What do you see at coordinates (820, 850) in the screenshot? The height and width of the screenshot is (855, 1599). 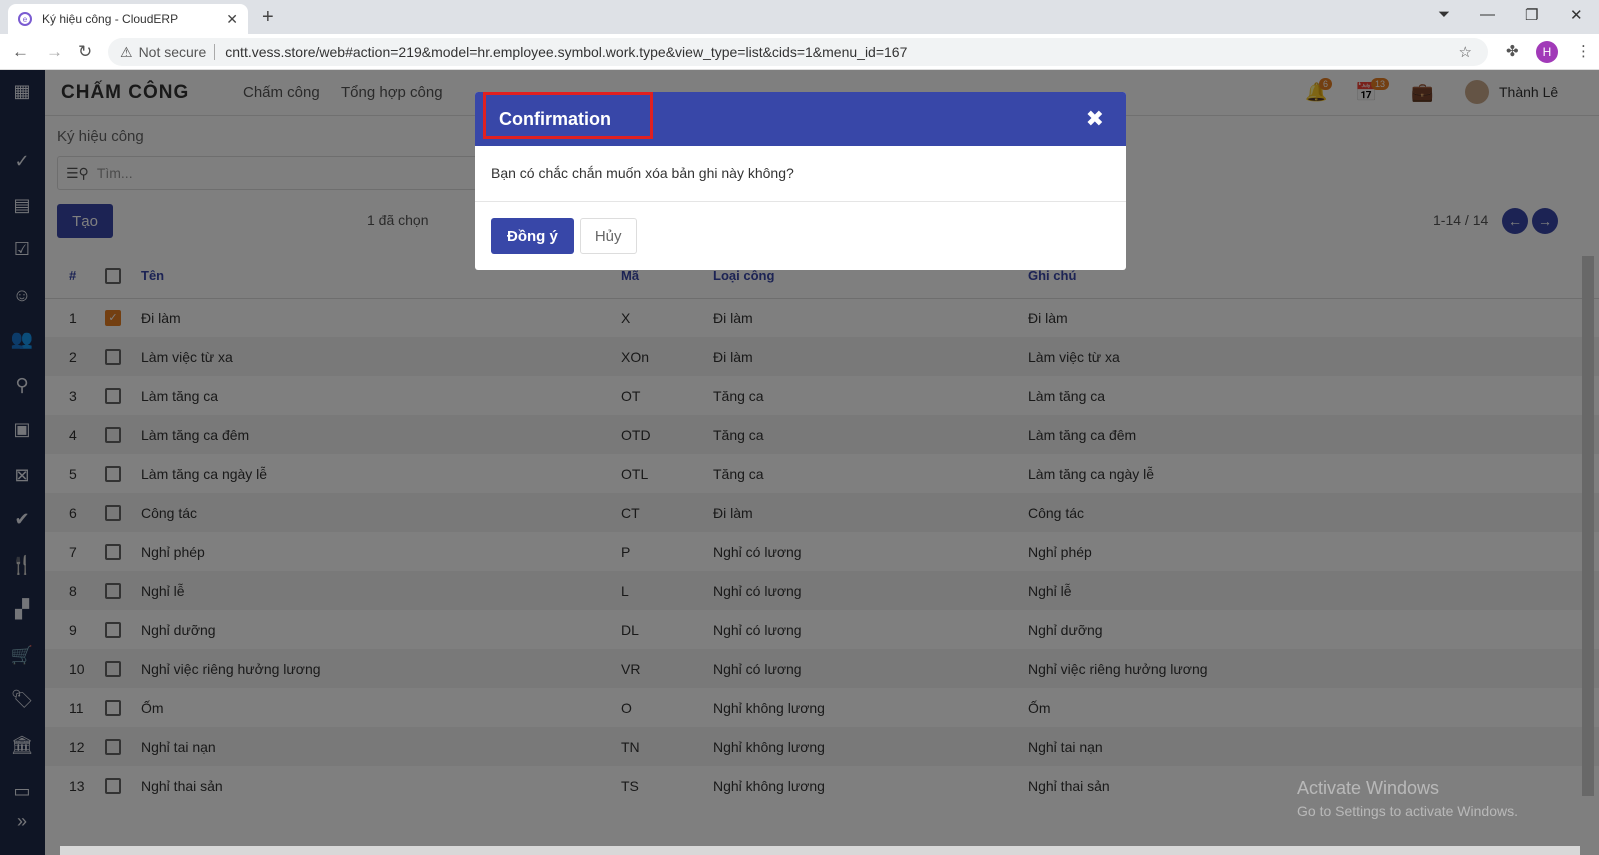 I see `horizontal-scrollbar` at bounding box center [820, 850].